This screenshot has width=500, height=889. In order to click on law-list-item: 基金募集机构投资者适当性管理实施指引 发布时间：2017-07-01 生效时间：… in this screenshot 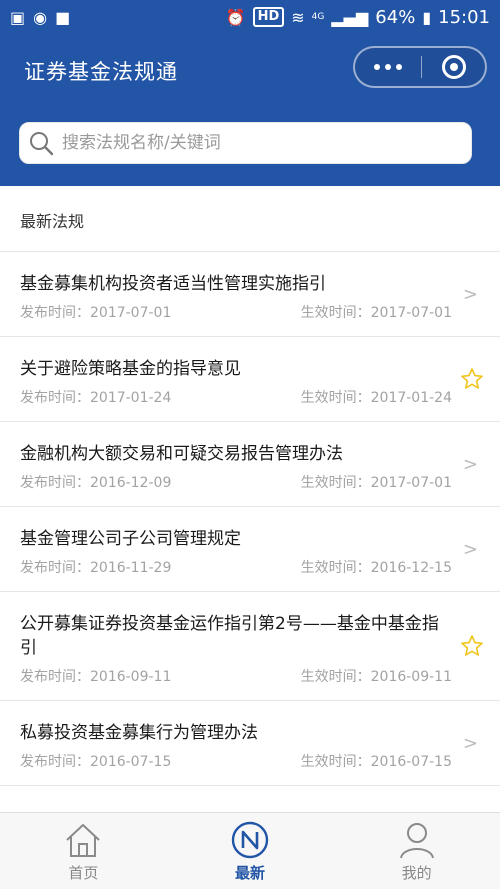, I will do `click(250, 294)`.